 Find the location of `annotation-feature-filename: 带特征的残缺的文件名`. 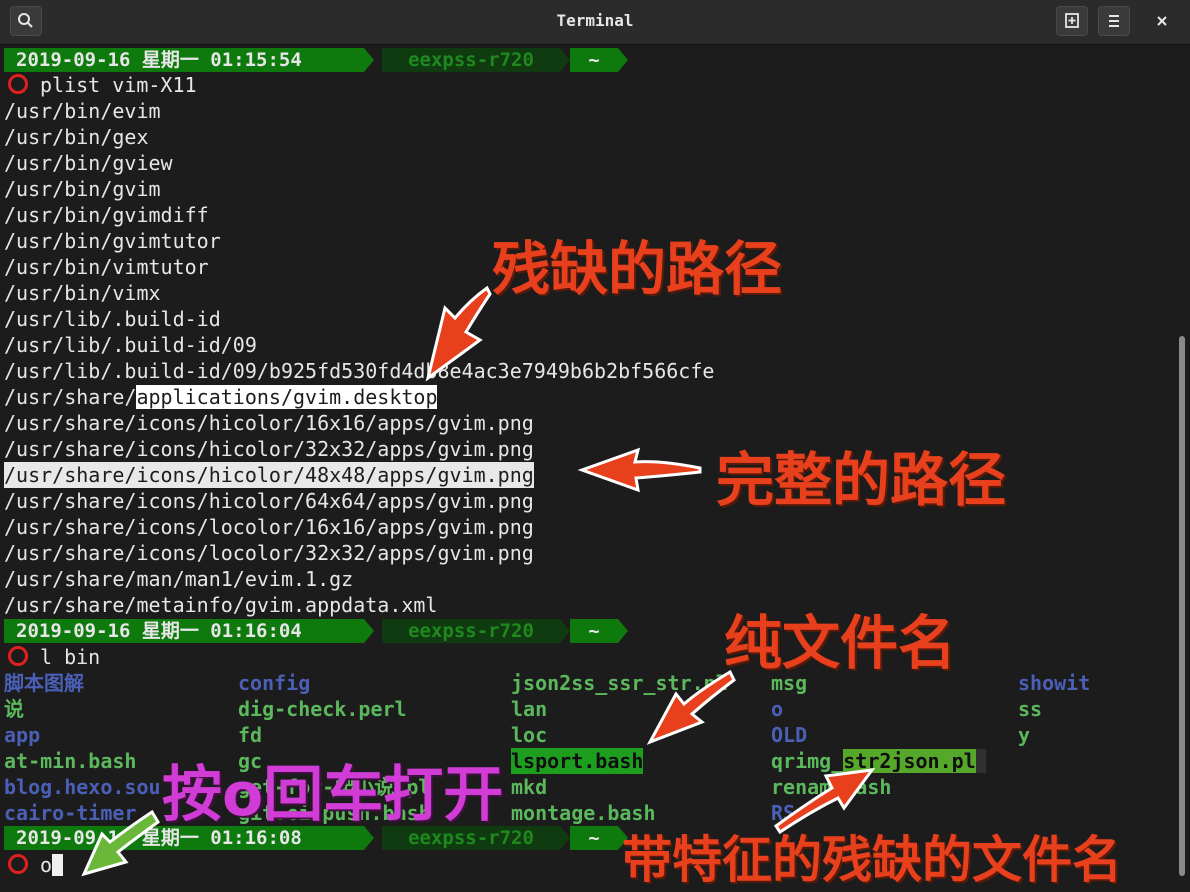

annotation-feature-filename: 带特征的残缺的文件名 is located at coordinates (872, 860).